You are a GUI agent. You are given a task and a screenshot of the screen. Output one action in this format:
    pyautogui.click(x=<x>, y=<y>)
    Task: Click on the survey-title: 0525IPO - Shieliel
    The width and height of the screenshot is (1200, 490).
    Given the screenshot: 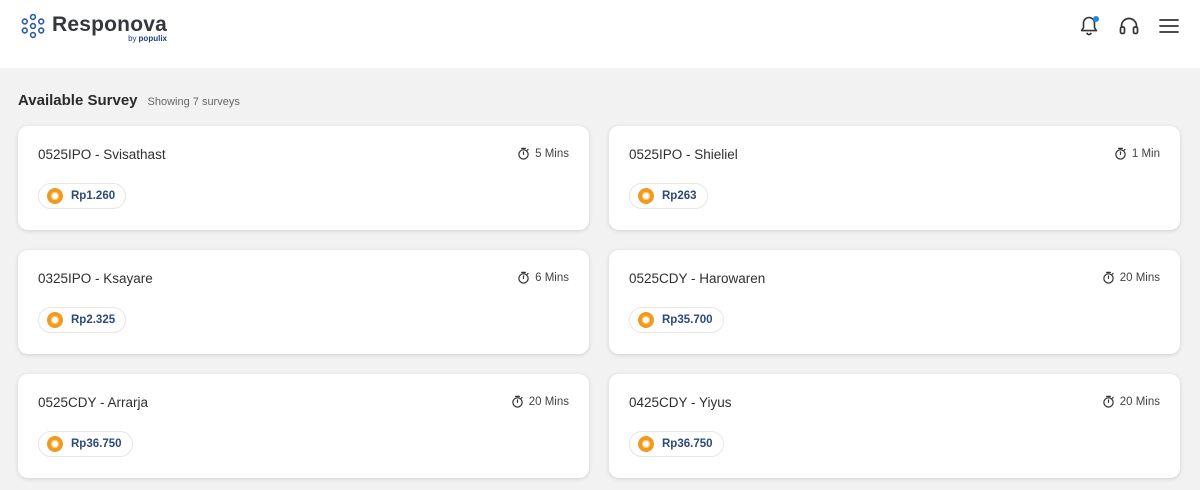 What is the action you would take?
    pyautogui.click(x=683, y=154)
    